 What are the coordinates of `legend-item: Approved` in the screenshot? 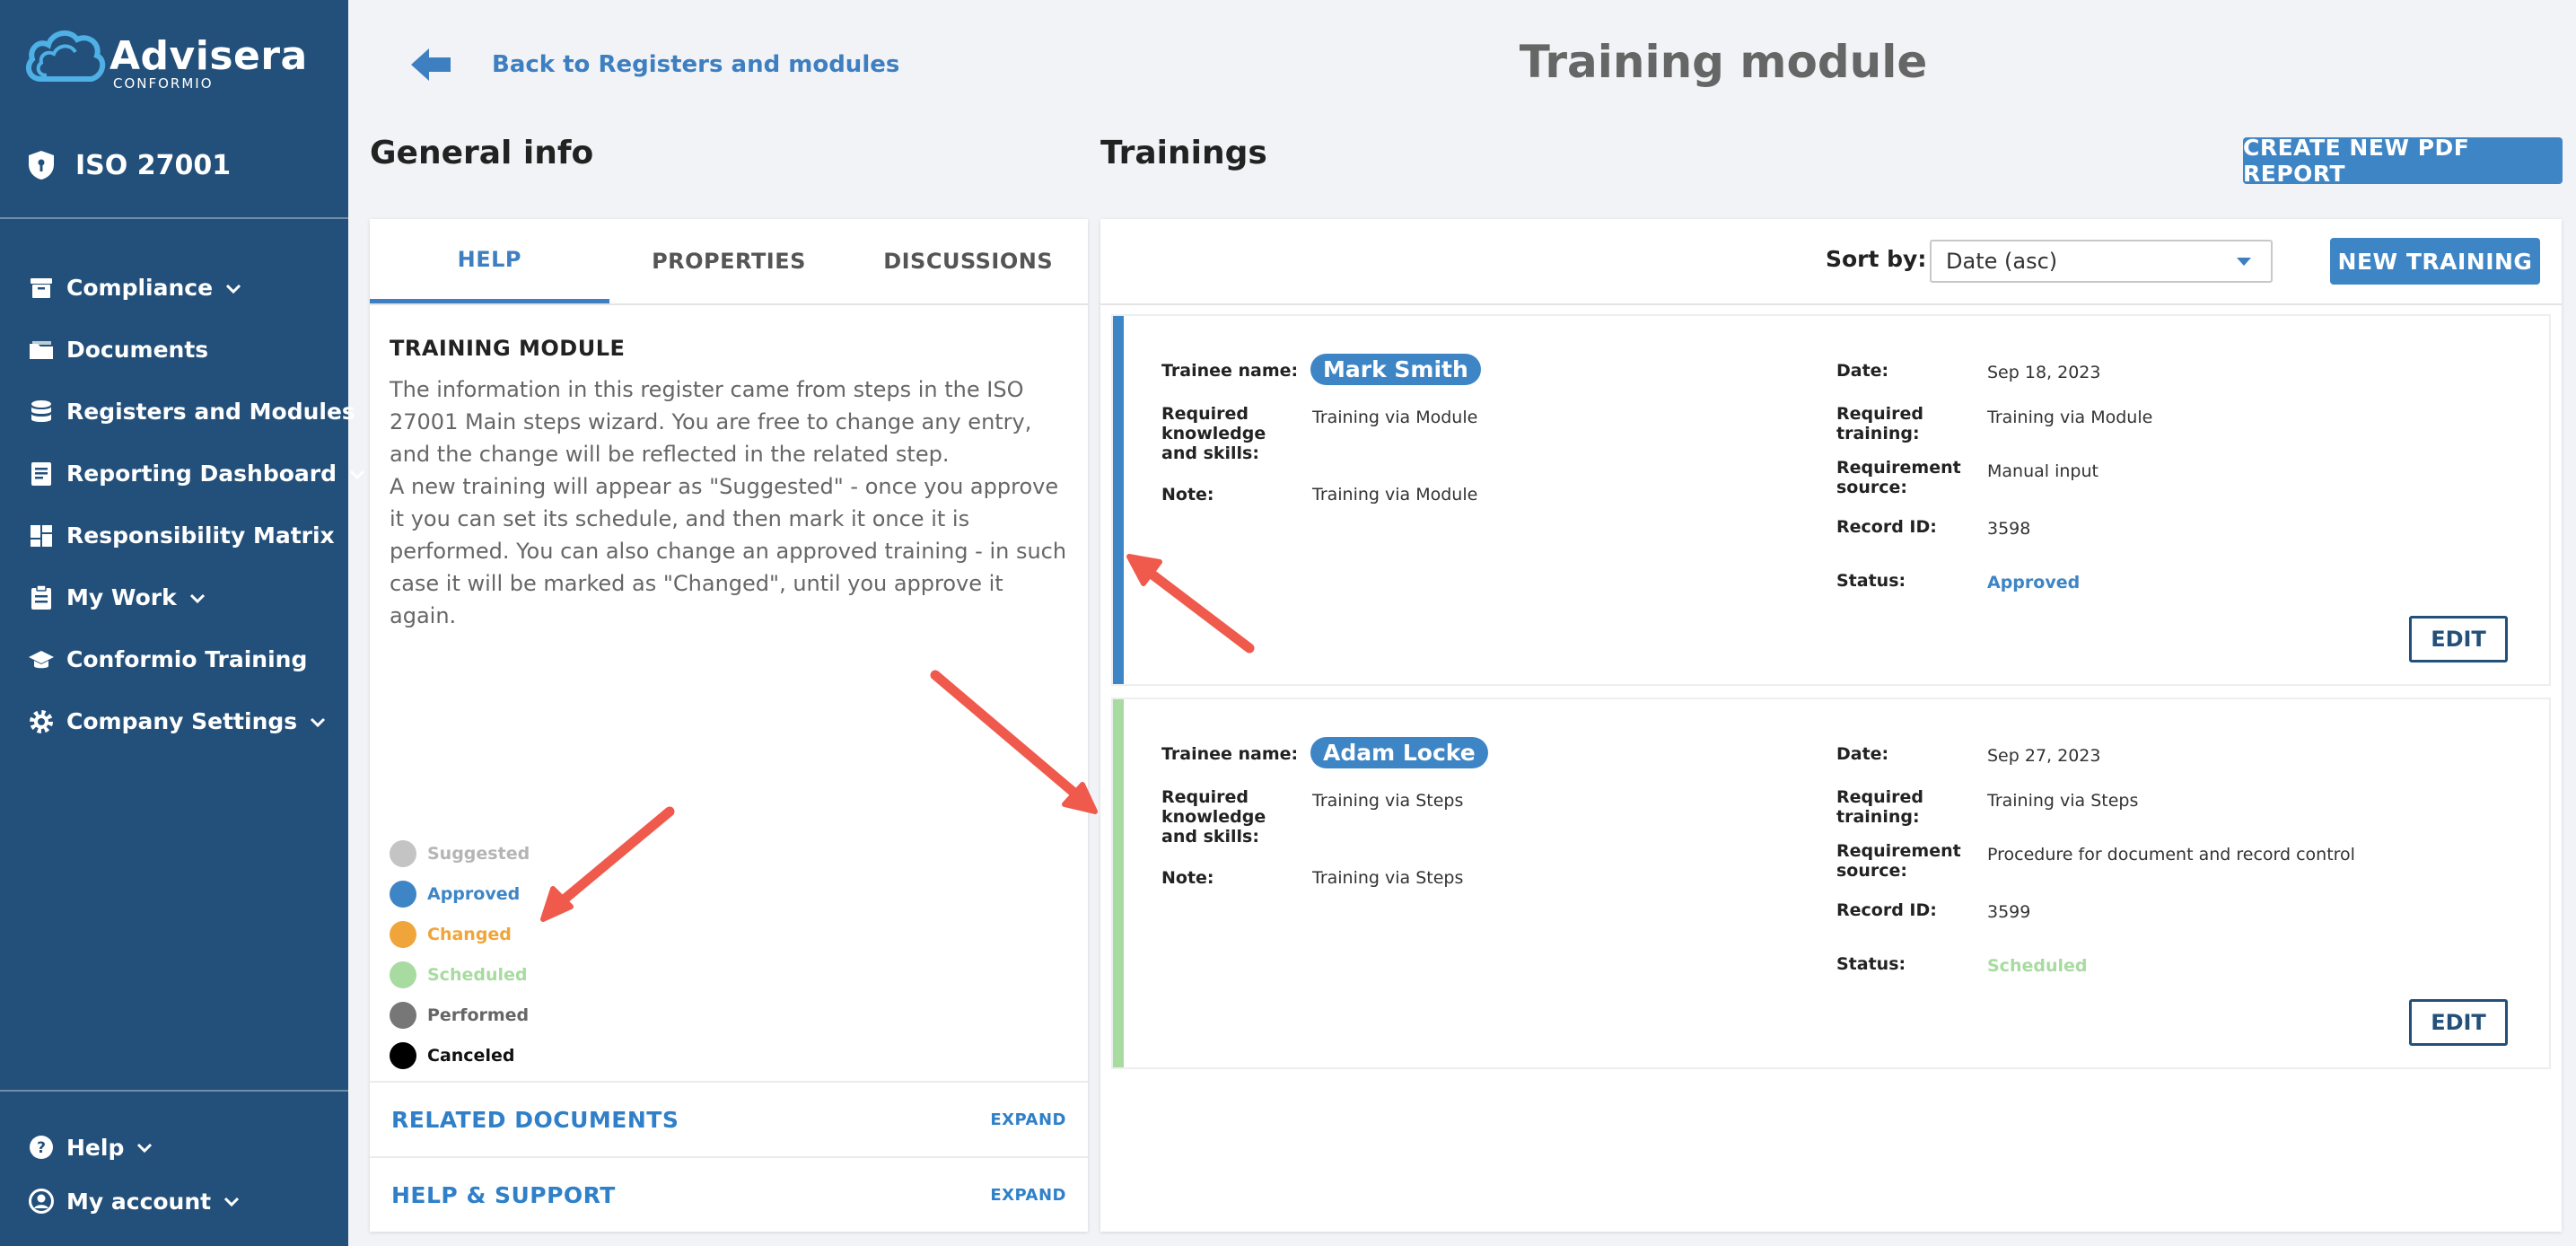 It's located at (460, 893).